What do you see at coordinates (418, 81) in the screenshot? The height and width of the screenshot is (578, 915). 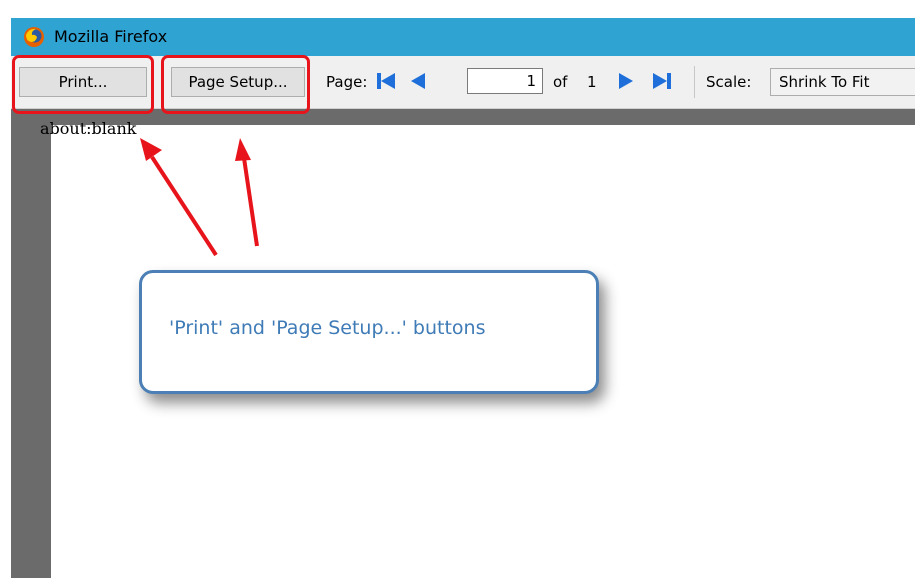 I see `prev-page-icon` at bounding box center [418, 81].